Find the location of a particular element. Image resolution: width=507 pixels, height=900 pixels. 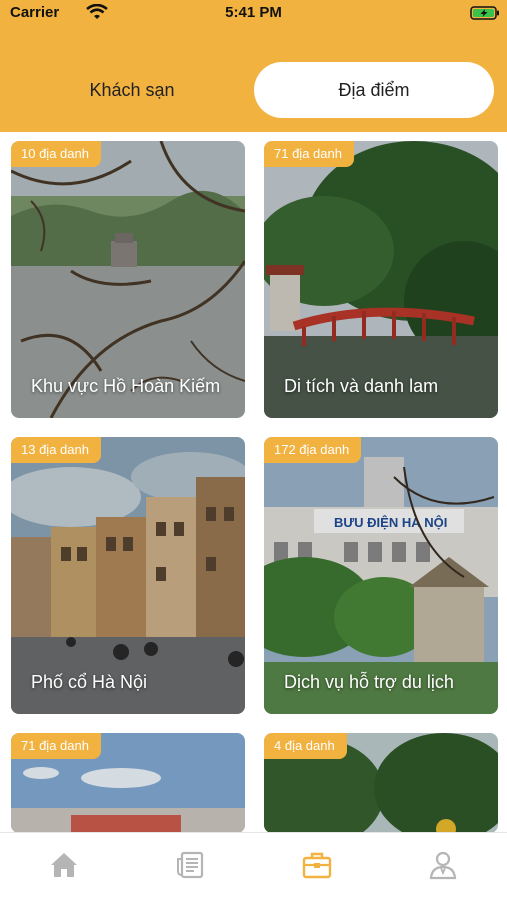

place-count-badge: 10 địa danh is located at coordinates (56, 154).